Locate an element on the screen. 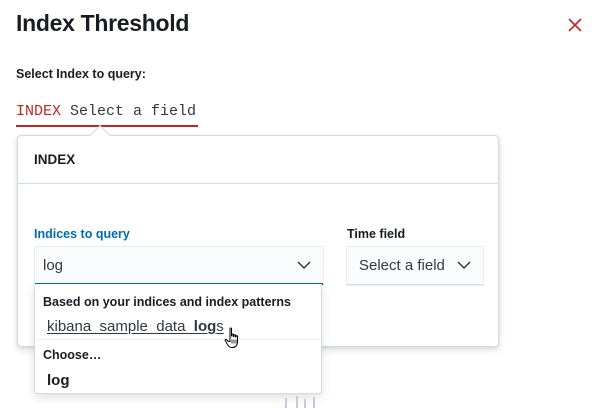  indices-input: log is located at coordinates (53, 265).